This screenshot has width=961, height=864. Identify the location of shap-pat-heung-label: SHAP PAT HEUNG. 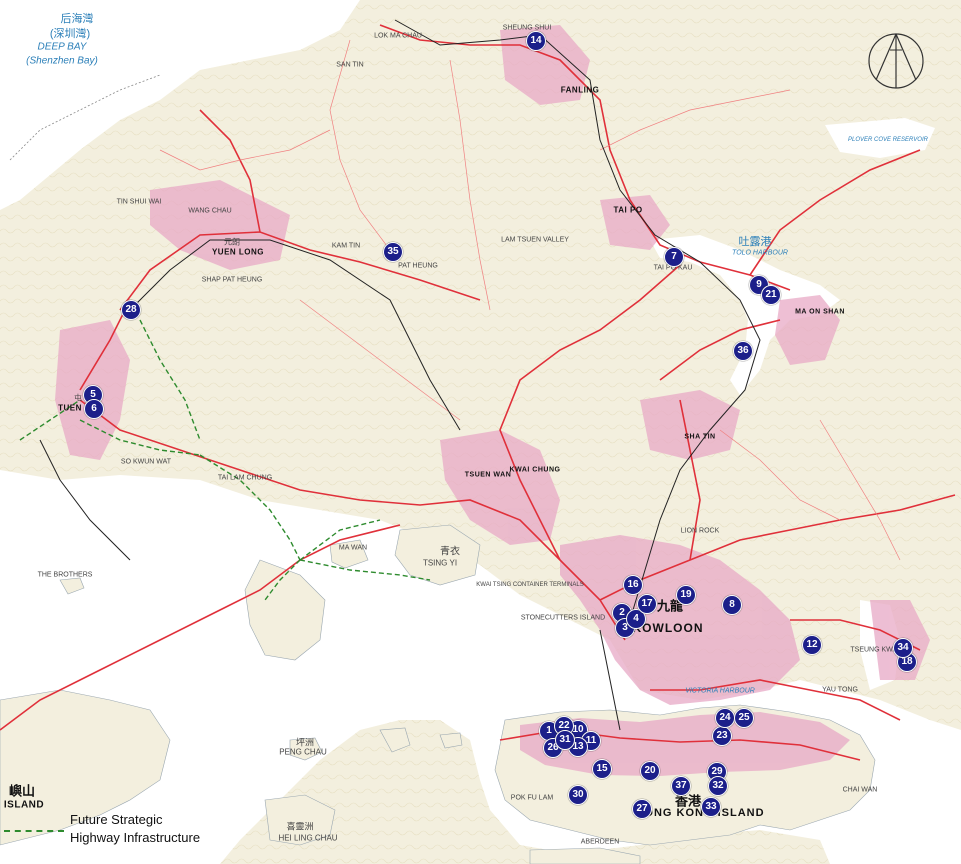
(232, 280).